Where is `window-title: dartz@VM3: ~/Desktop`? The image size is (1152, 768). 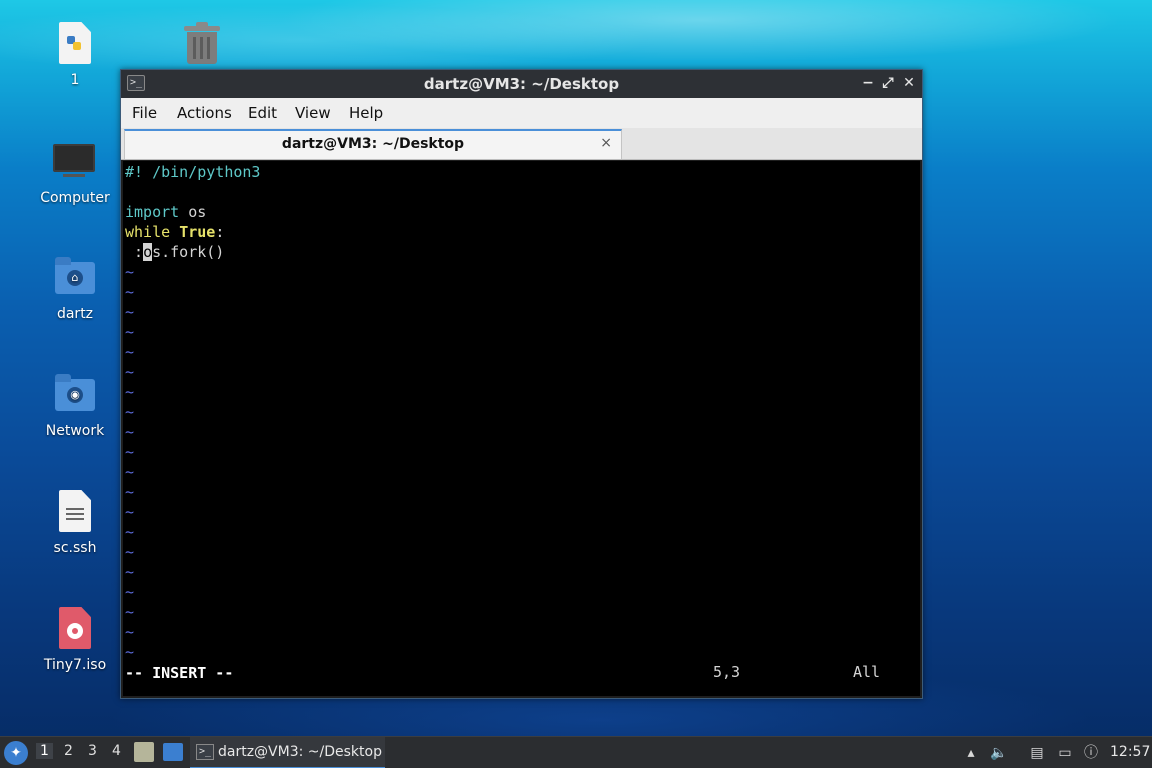
window-title: dartz@VM3: ~/Desktop is located at coordinates (521, 84).